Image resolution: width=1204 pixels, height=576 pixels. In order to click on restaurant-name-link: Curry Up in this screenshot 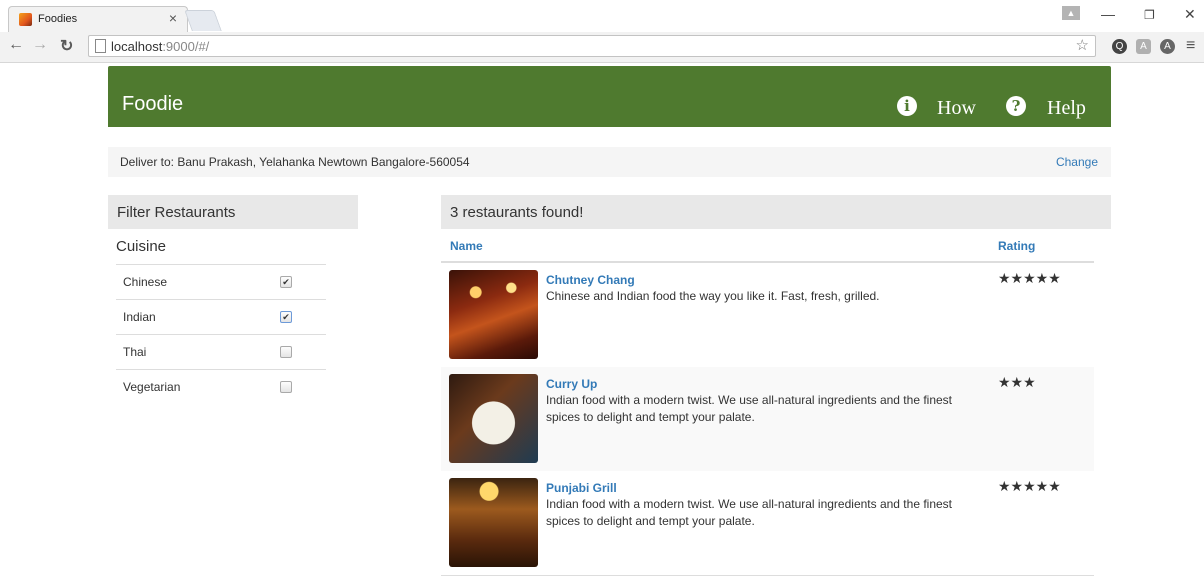, I will do `click(571, 384)`.